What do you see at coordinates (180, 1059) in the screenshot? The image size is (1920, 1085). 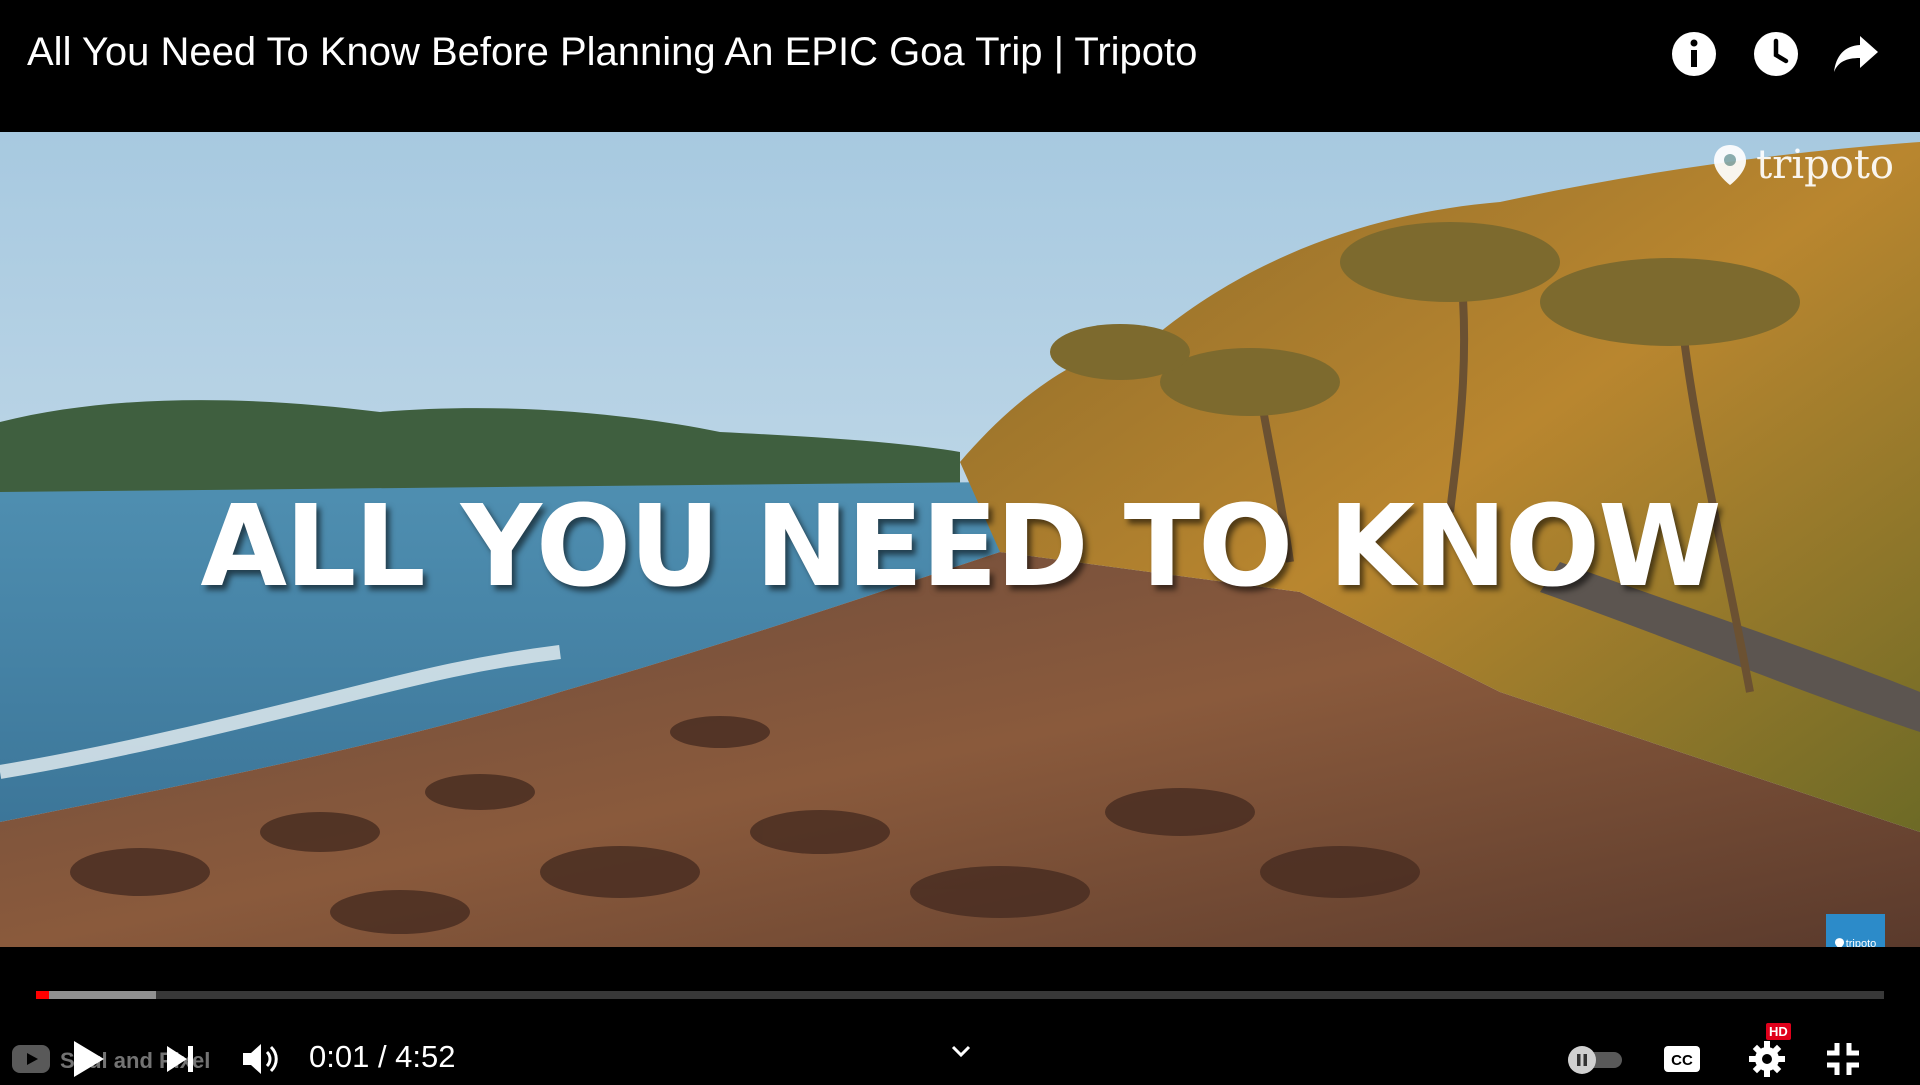 I see `next-icon` at bounding box center [180, 1059].